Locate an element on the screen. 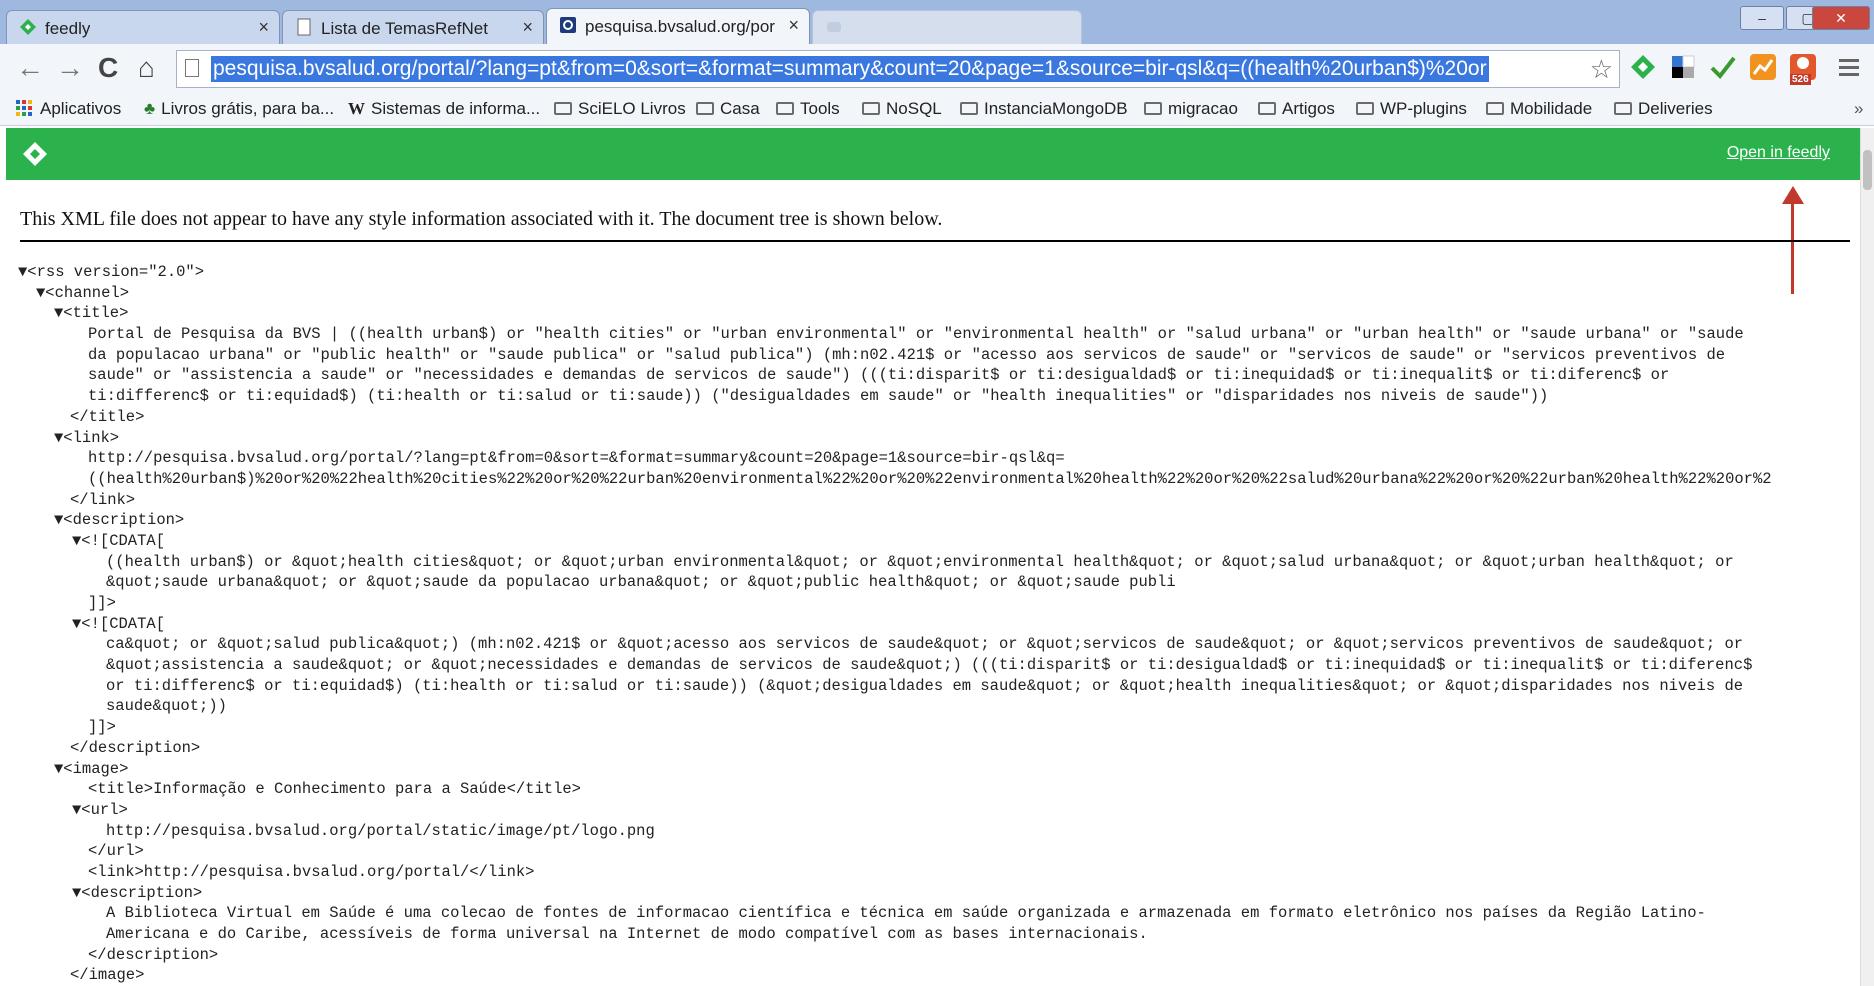 The width and height of the screenshot is (1874, 986). bookmark-label: Casa is located at coordinates (740, 108).